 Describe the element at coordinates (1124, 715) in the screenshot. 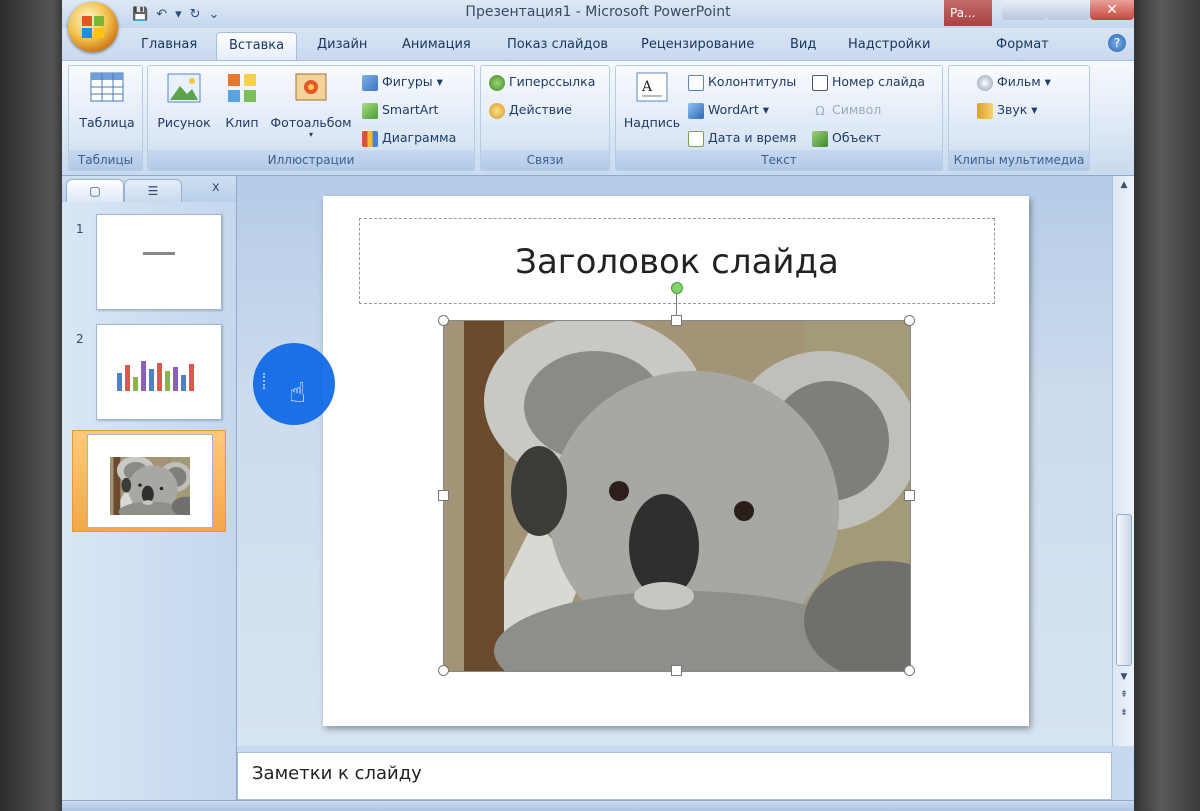

I see `next-slide-icon: ⇟` at that location.